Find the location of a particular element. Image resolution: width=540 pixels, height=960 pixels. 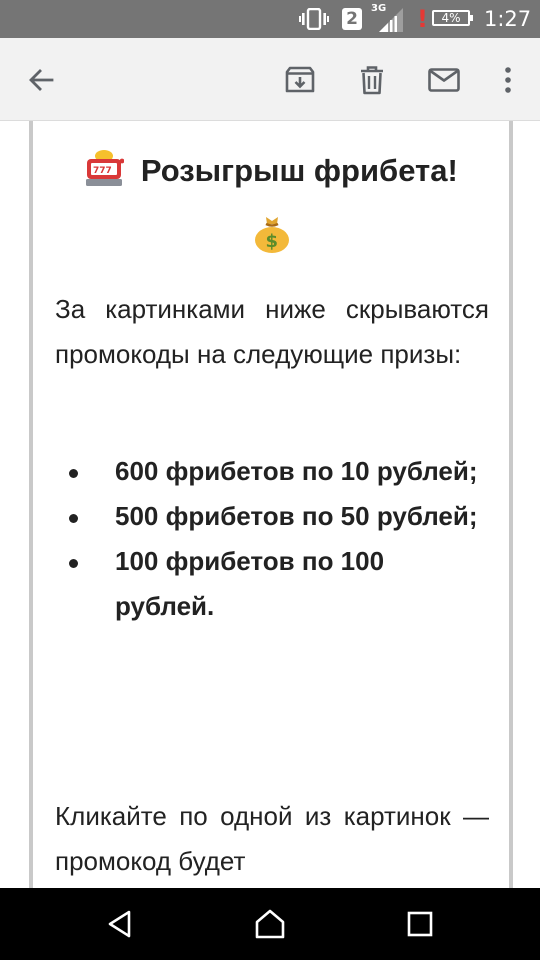

more-options-button is located at coordinates (508, 80).